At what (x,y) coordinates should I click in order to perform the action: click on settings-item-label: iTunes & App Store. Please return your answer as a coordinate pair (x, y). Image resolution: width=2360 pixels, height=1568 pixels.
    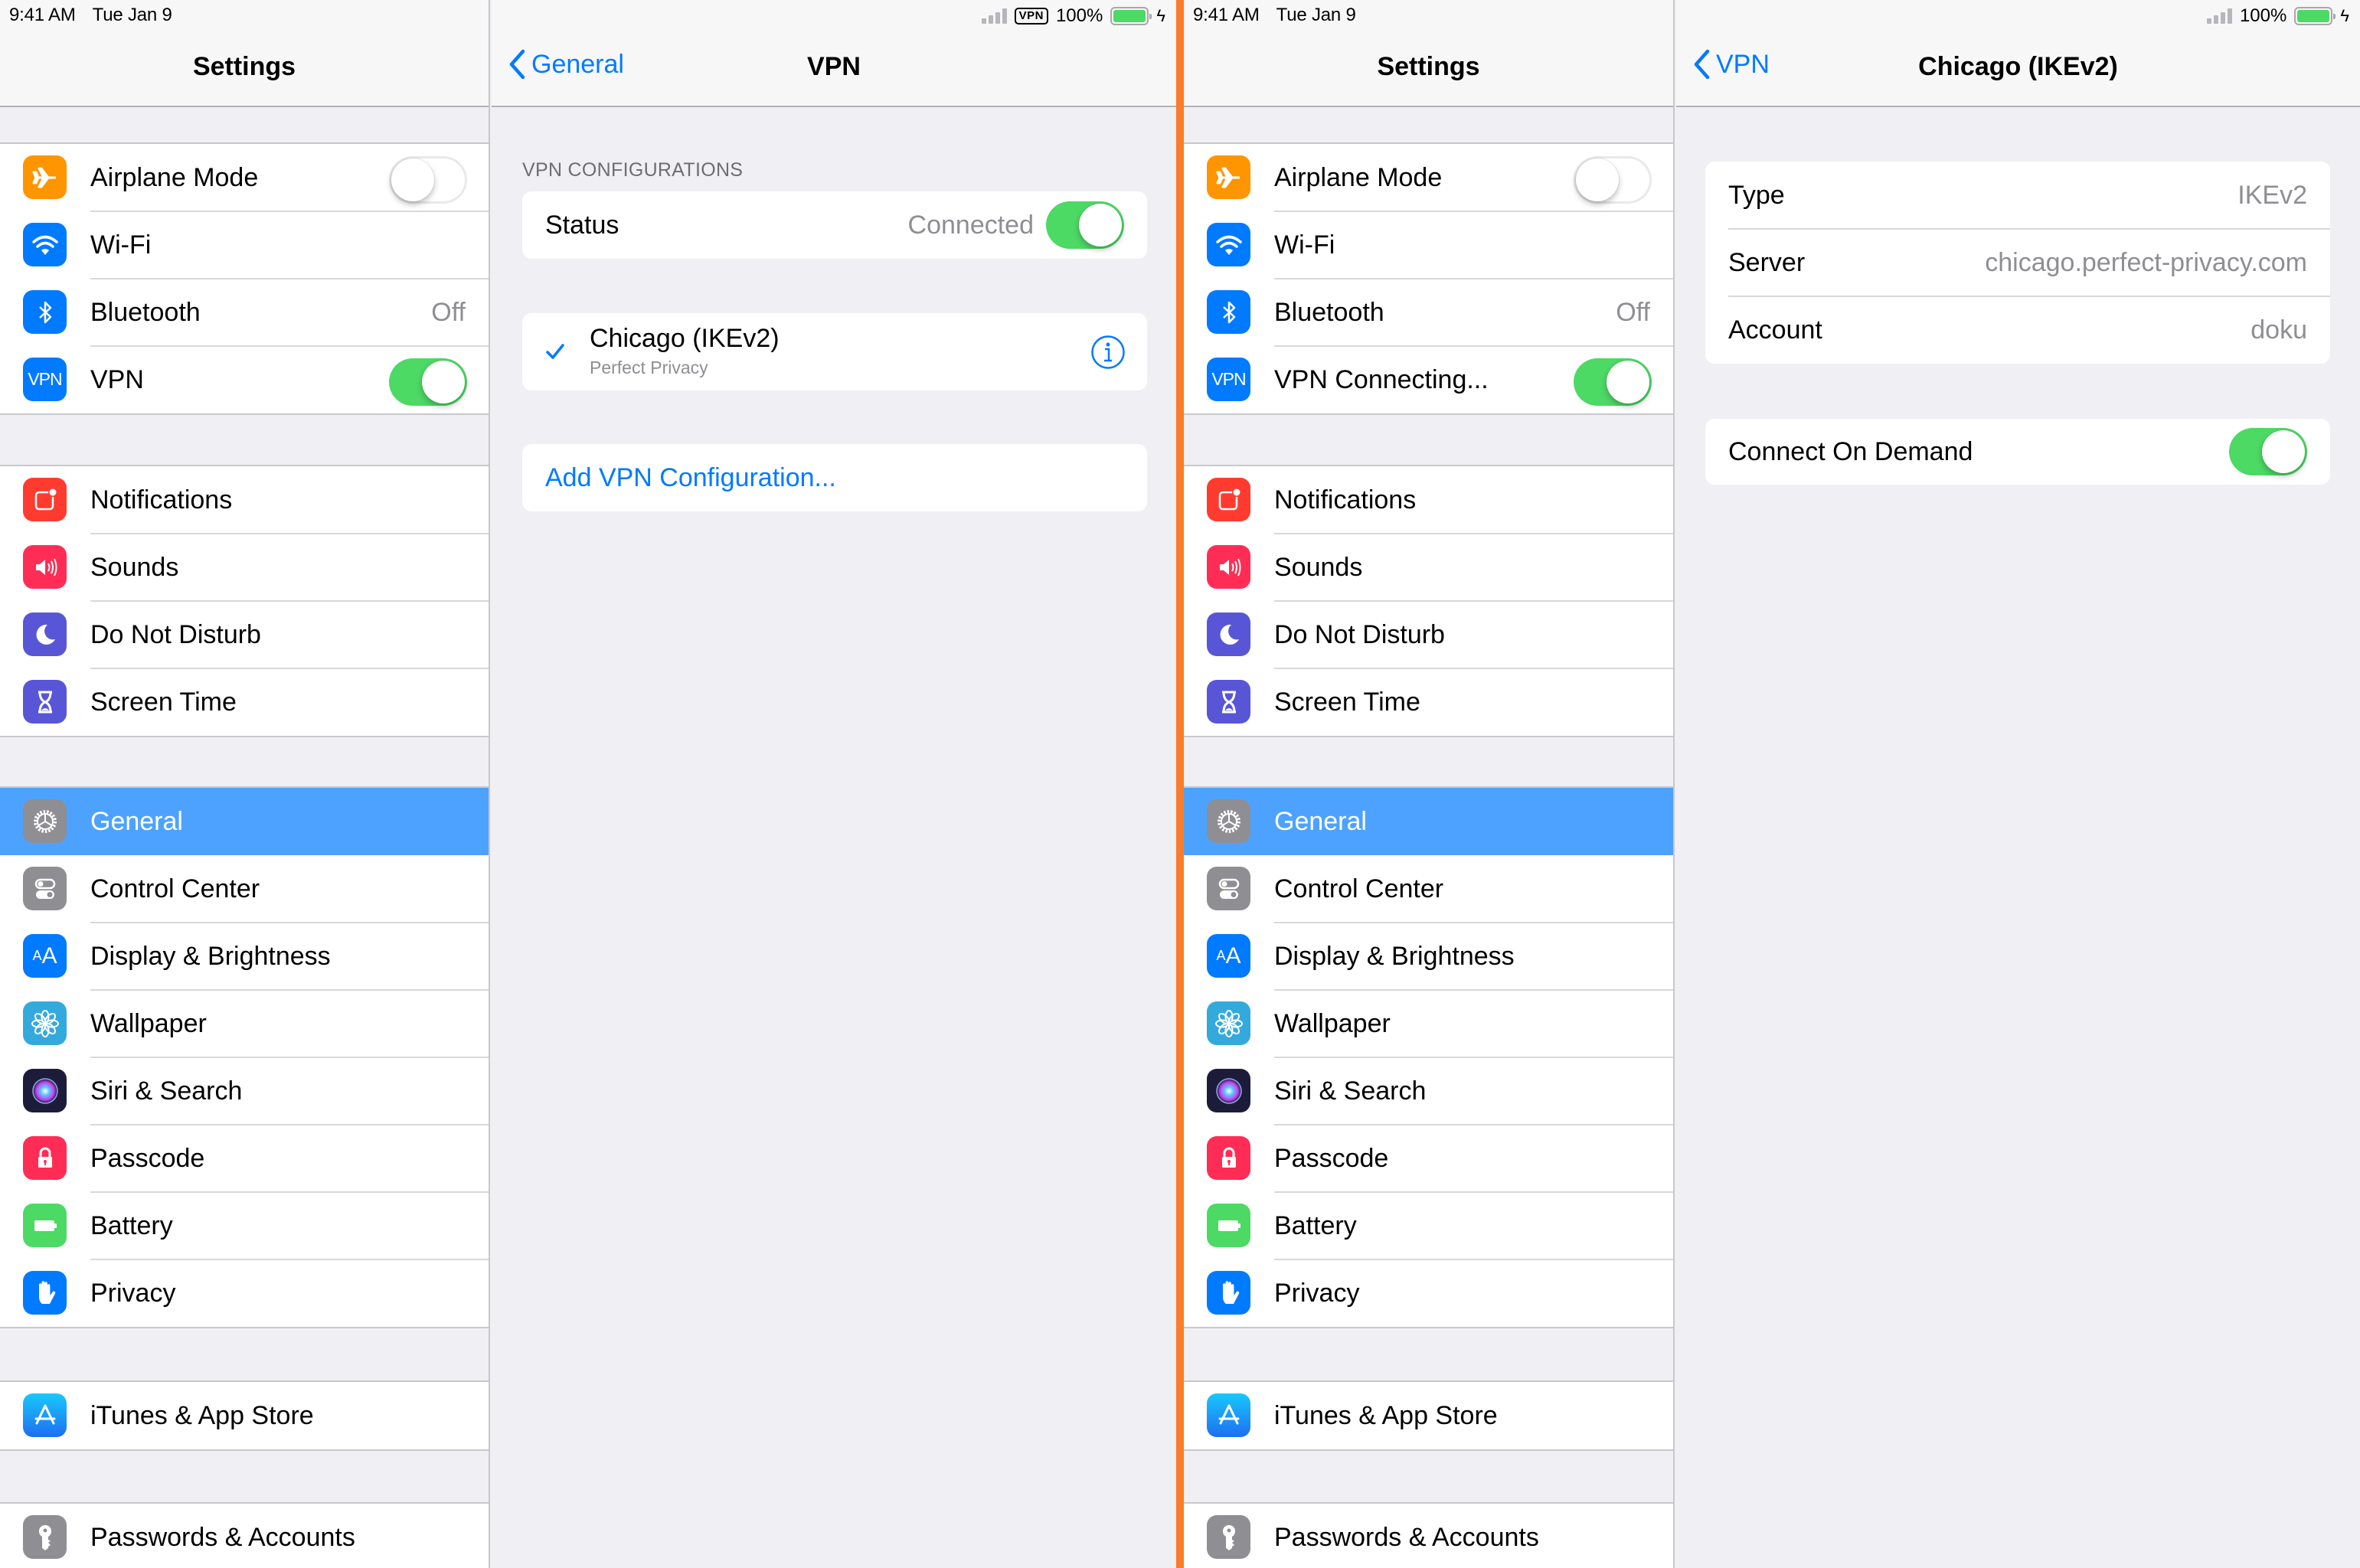
    Looking at the image, I should click on (202, 1415).